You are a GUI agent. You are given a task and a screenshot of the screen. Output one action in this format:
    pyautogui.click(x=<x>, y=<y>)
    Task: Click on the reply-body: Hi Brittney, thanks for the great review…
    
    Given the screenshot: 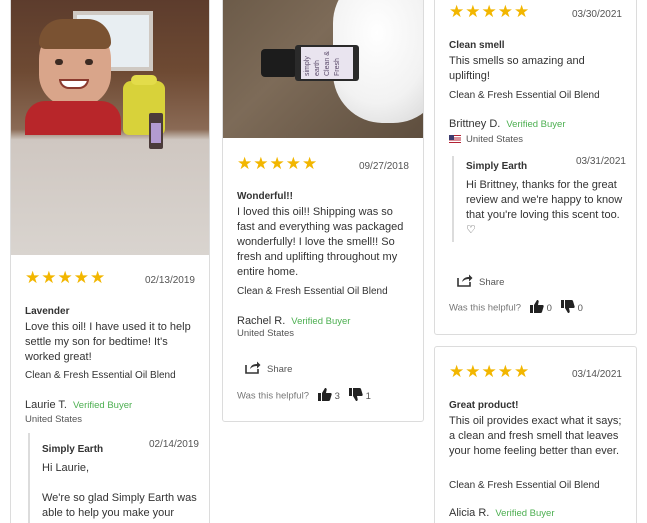 What is the action you would take?
    pyautogui.click(x=544, y=207)
    